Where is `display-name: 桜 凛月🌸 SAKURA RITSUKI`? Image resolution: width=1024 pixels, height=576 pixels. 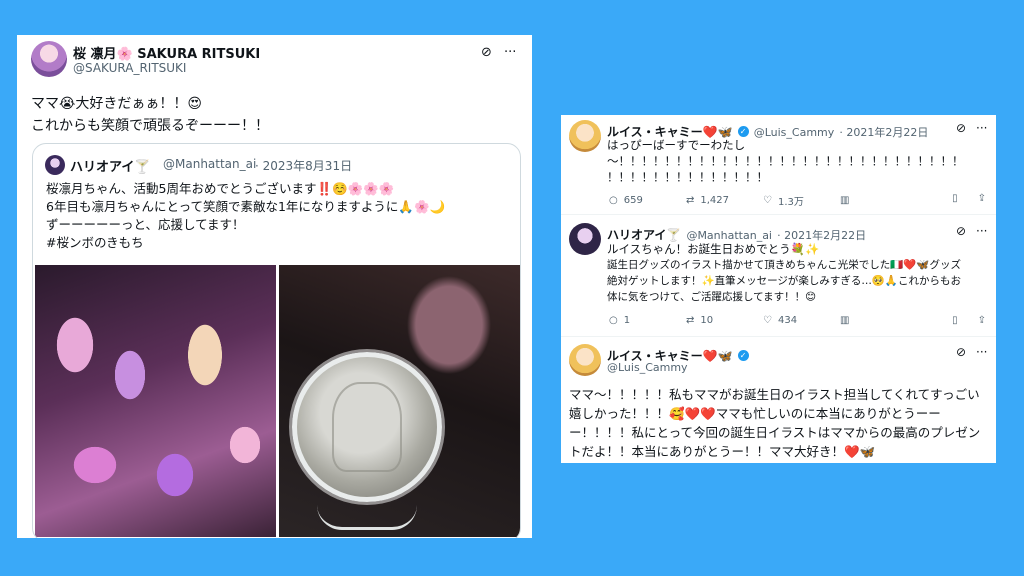 display-name: 桜 凛月🌸 SAKURA RITSUKI is located at coordinates (166, 52).